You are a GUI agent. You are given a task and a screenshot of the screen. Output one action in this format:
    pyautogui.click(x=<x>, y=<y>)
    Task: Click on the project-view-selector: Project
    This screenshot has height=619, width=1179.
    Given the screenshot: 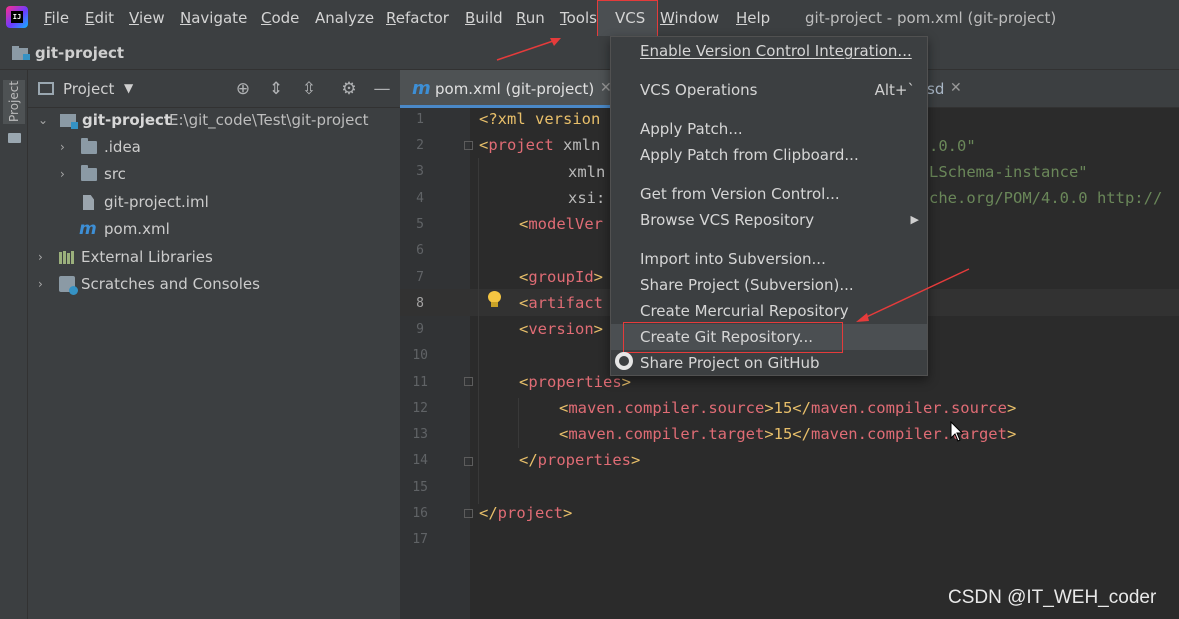 What is the action you would take?
    pyautogui.click(x=88, y=89)
    